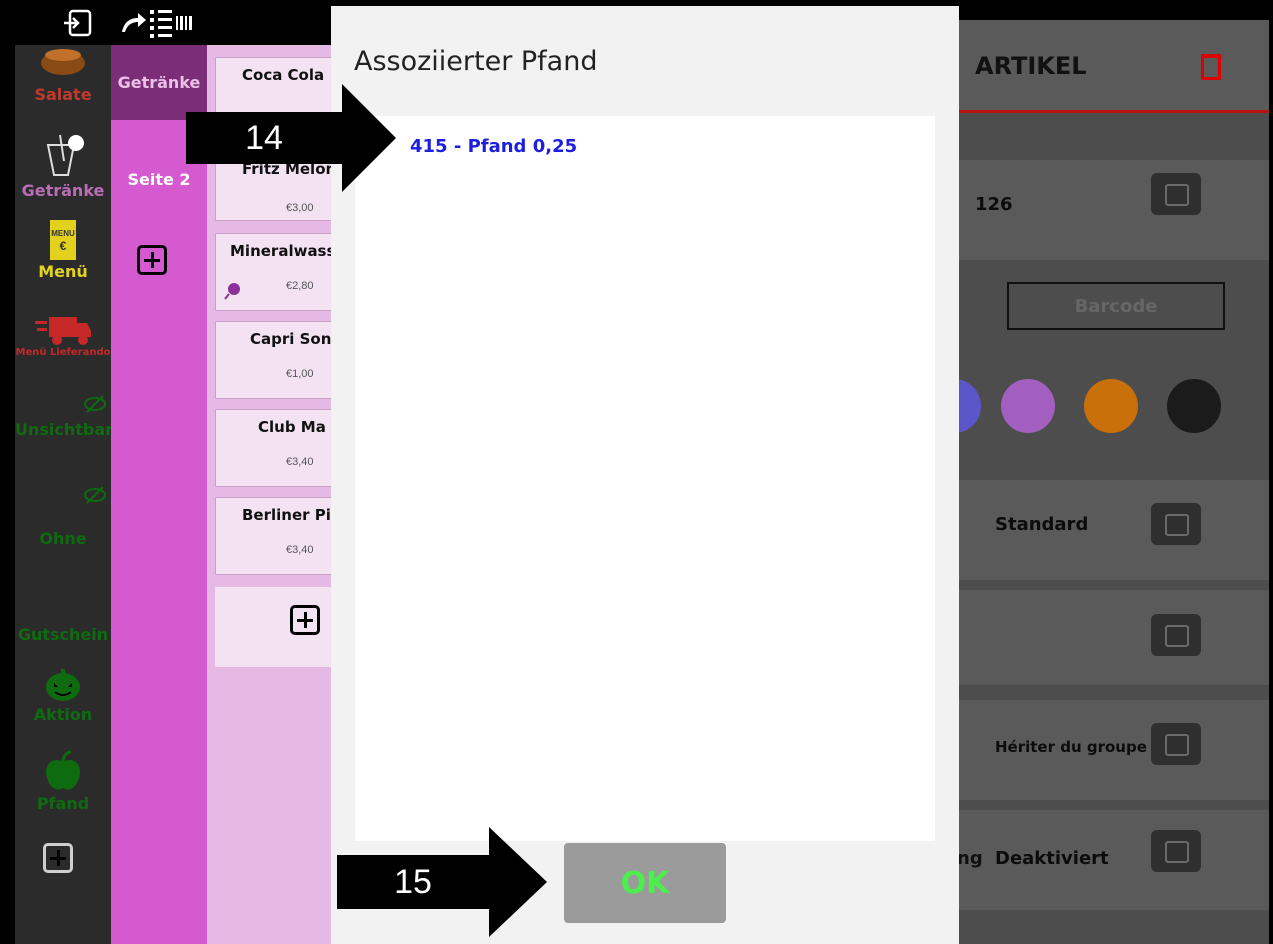  What do you see at coordinates (476, 61) in the screenshot?
I see `dialog-title: Assoziierter Pfand` at bounding box center [476, 61].